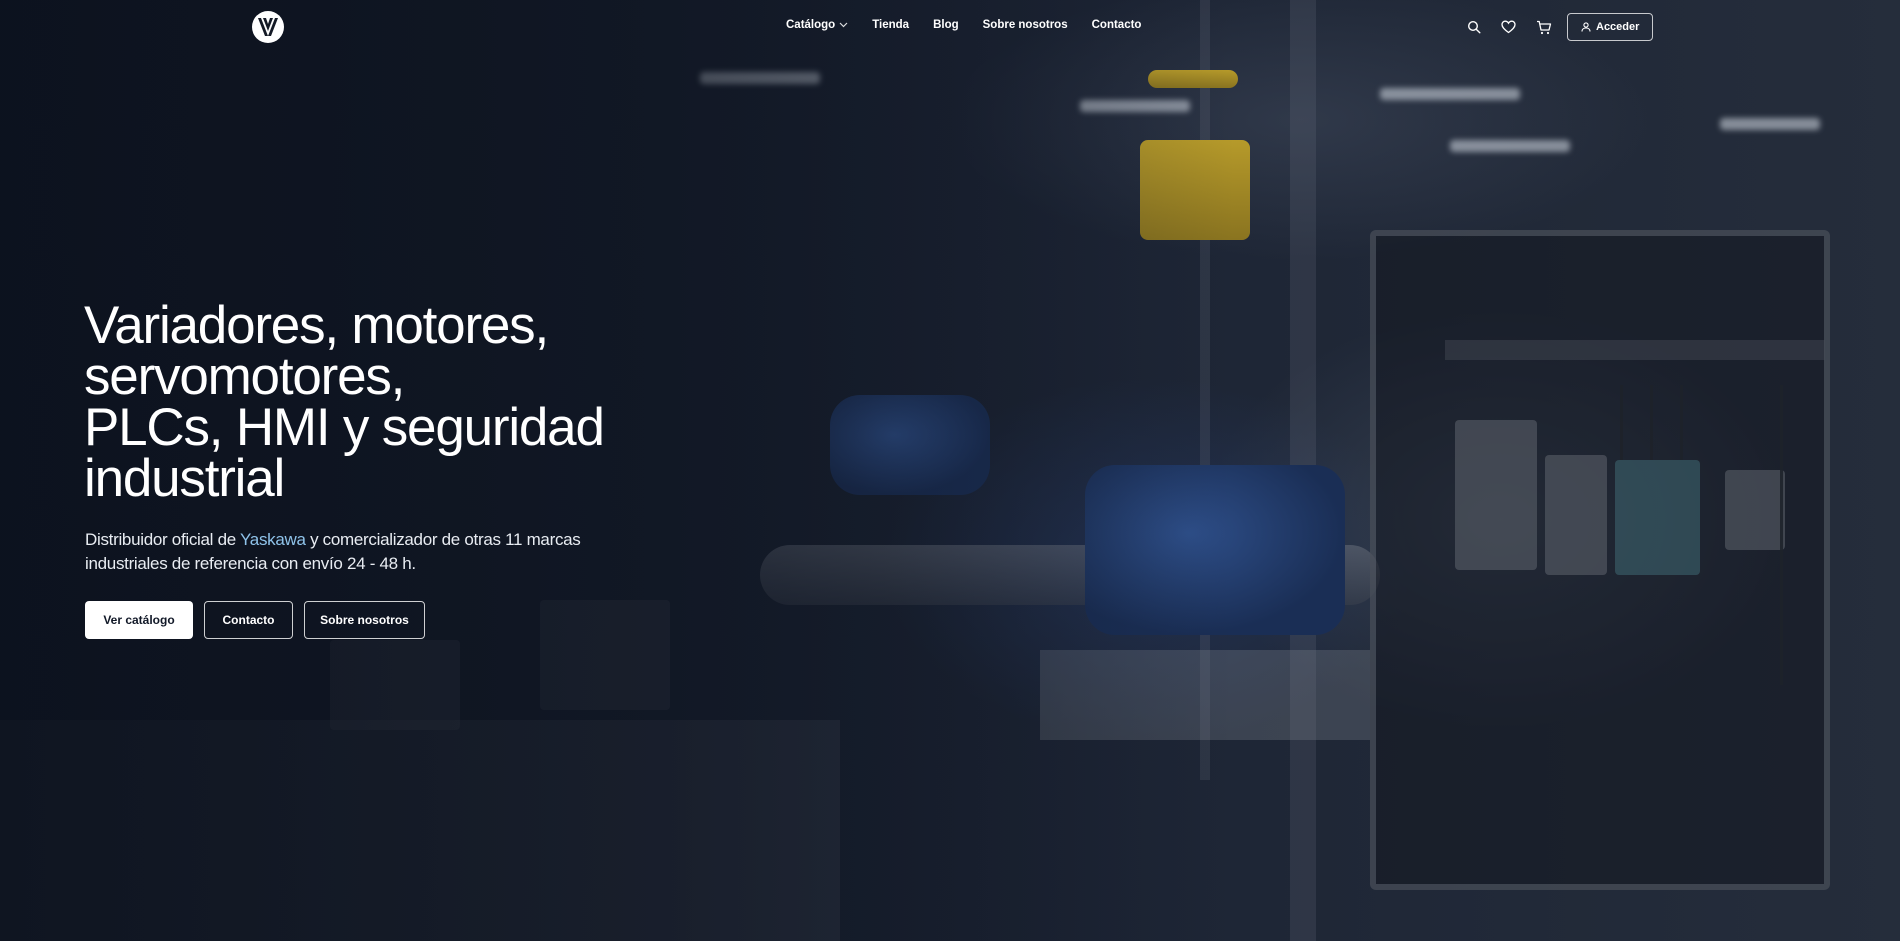 The width and height of the screenshot is (1900, 941). What do you see at coordinates (344, 427) in the screenshot?
I see `hero-title-line: PLCs, HMI y seguridad` at bounding box center [344, 427].